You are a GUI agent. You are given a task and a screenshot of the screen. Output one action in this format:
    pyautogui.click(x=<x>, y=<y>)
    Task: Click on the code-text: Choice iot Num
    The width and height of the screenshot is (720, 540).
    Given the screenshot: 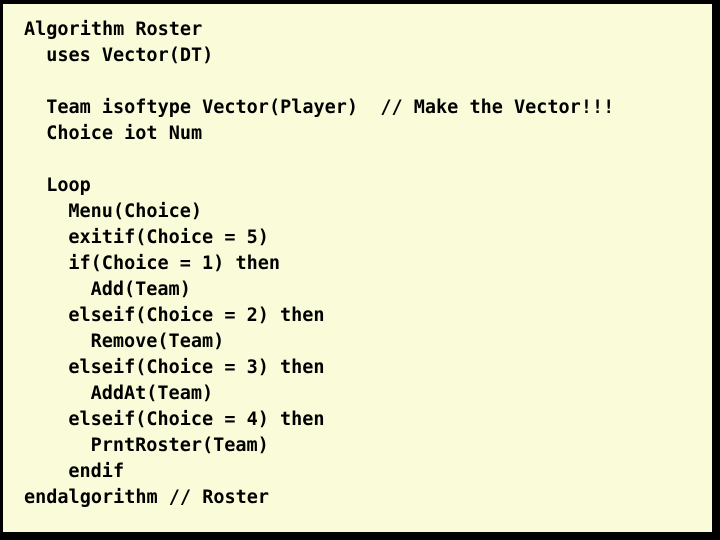 What is the action you would take?
    pyautogui.click(x=124, y=133)
    